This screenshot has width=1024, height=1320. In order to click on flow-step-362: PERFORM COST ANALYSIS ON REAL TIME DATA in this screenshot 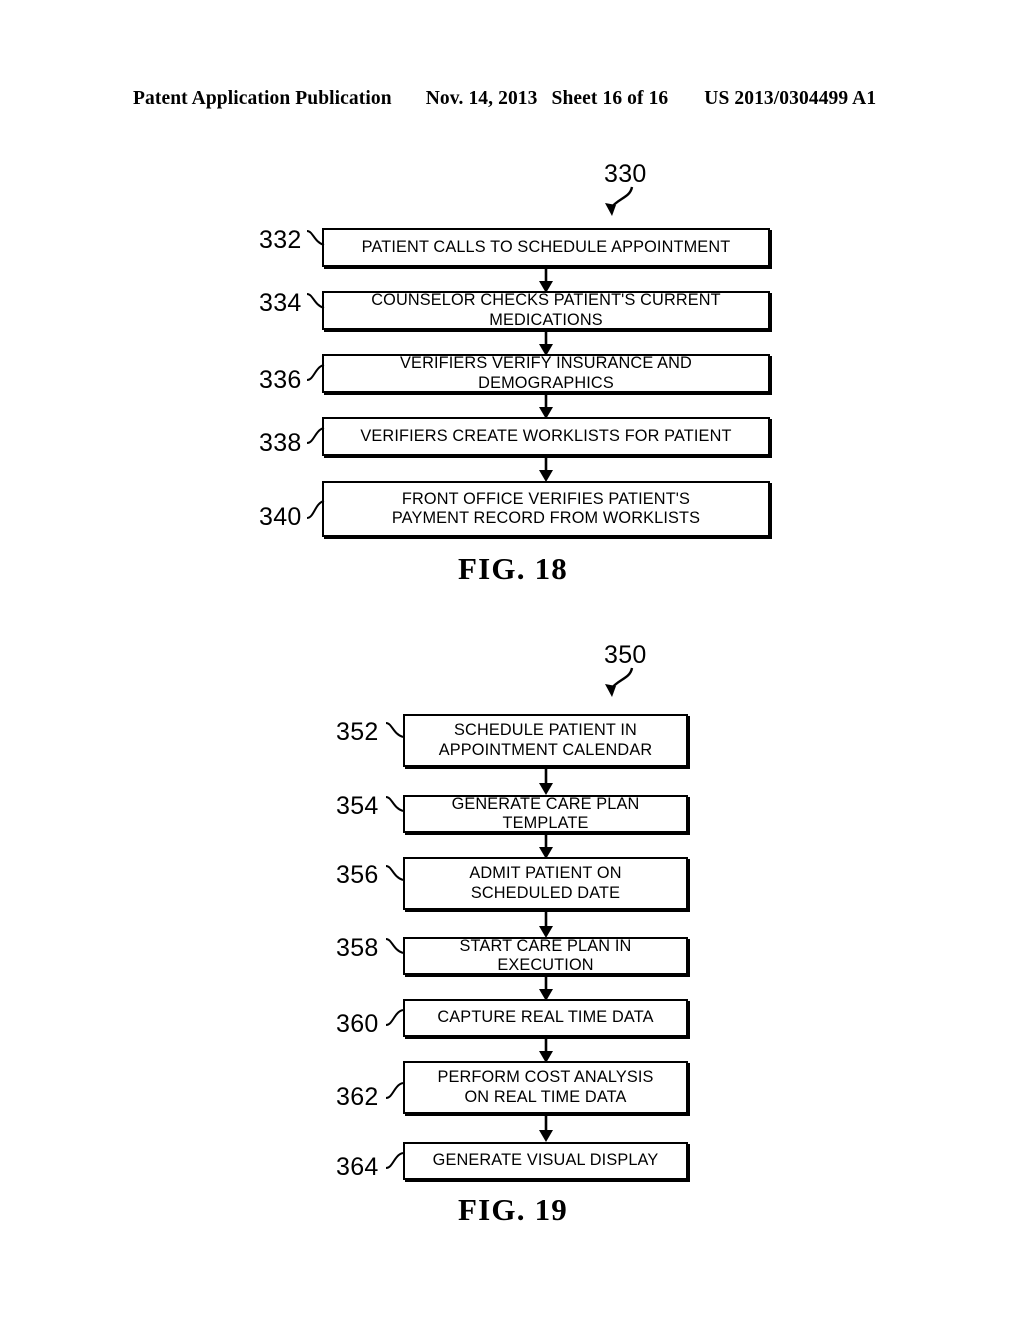, I will do `click(545, 1087)`.